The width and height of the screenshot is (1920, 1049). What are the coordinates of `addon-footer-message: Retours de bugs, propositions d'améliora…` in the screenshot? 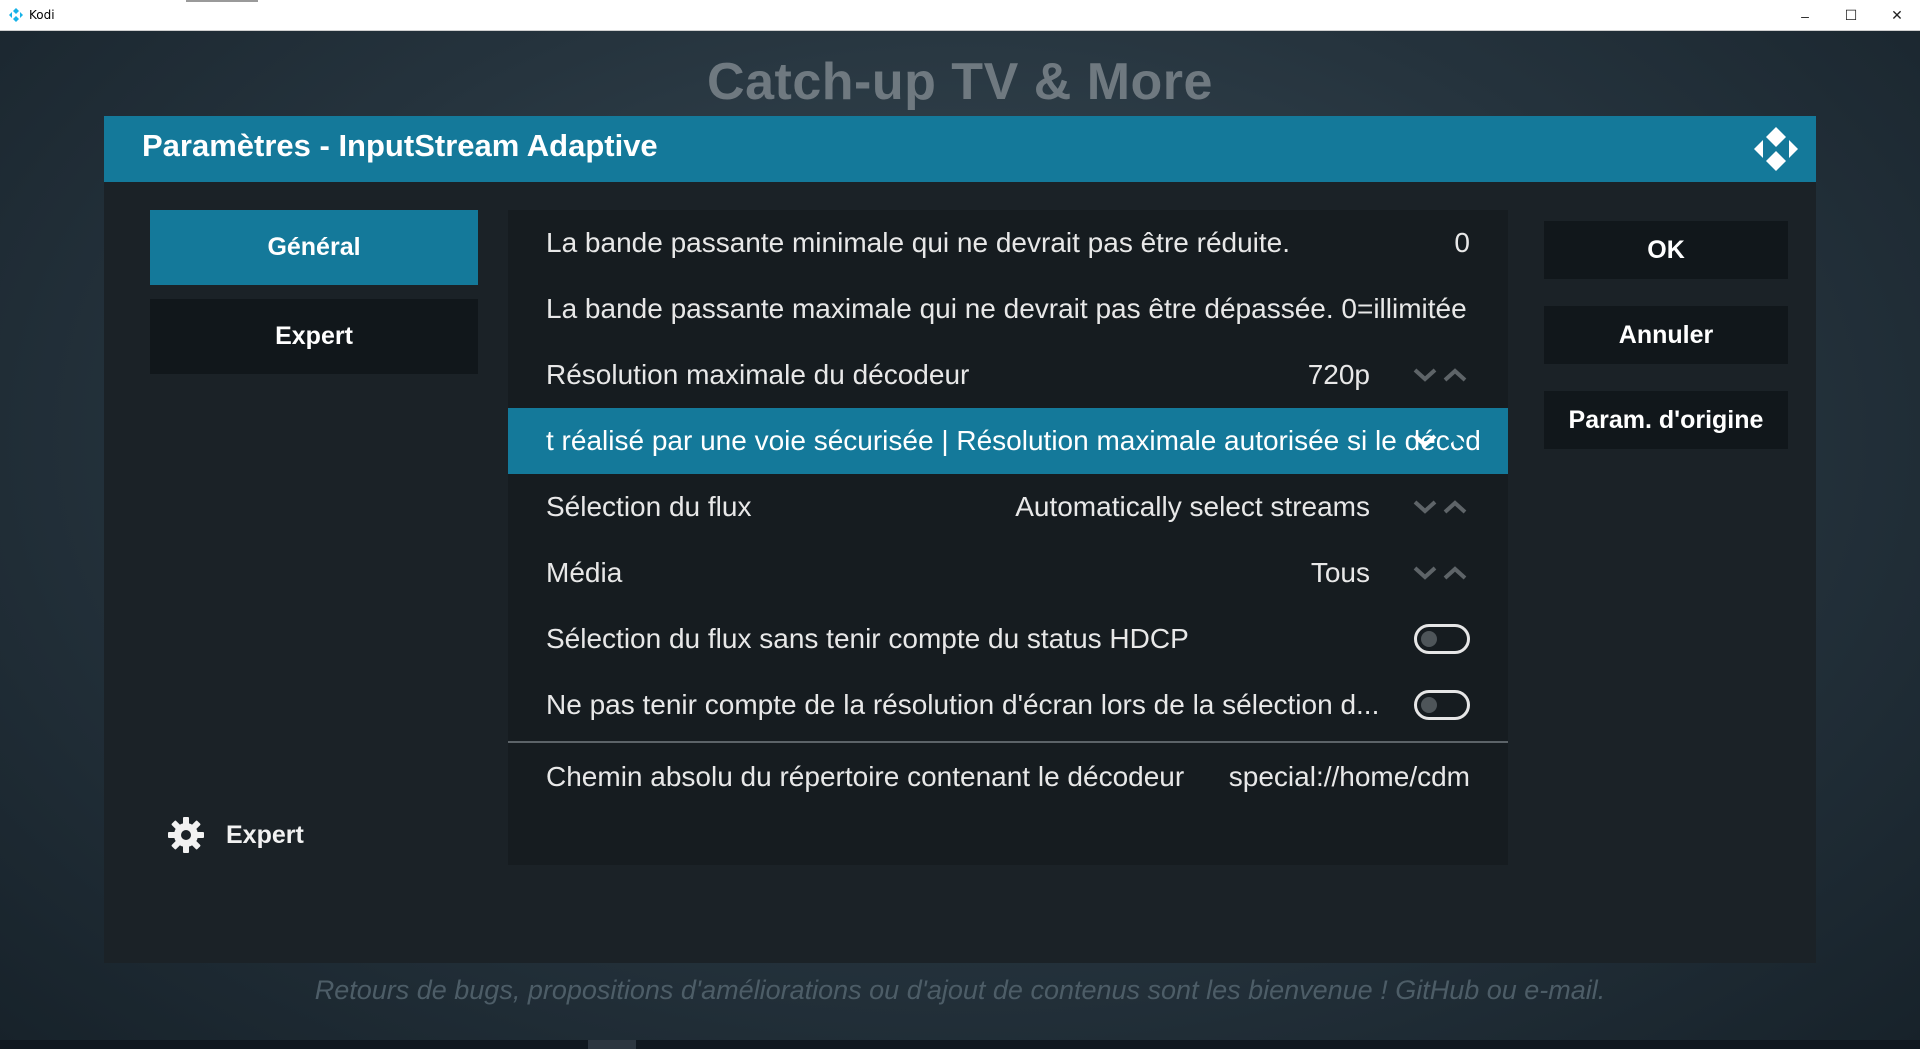 It's located at (960, 990).